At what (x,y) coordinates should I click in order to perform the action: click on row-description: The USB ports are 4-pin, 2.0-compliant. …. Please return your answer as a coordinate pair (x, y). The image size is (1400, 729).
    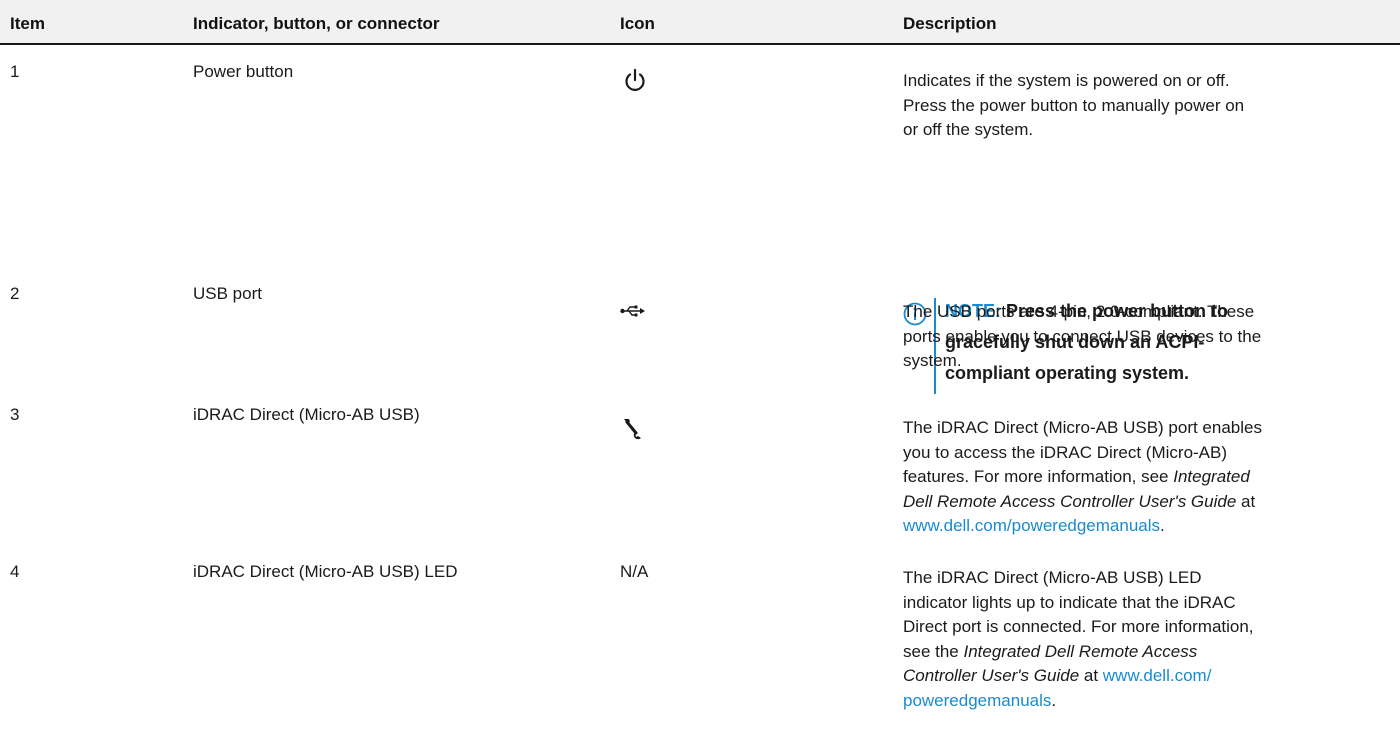
    Looking at the image, I should click on (1082, 336).